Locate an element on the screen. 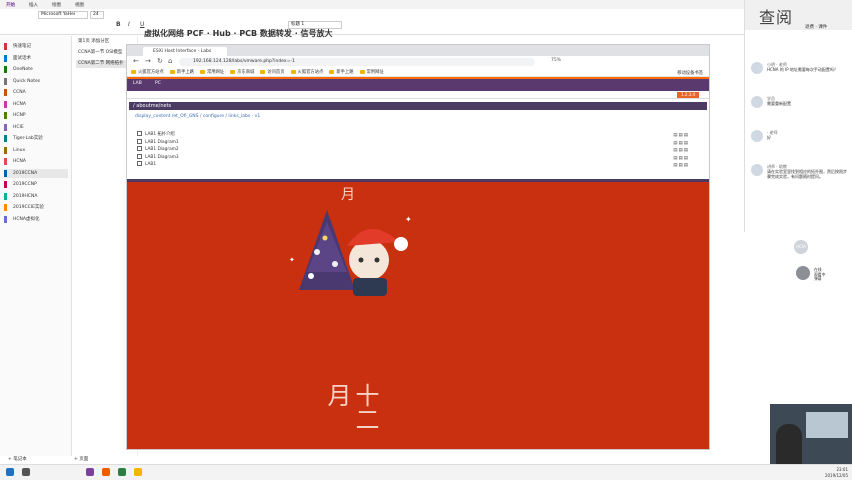 This screenshot has height=480, width=852. notebook-label: 2019CCNA is located at coordinates (25, 173).